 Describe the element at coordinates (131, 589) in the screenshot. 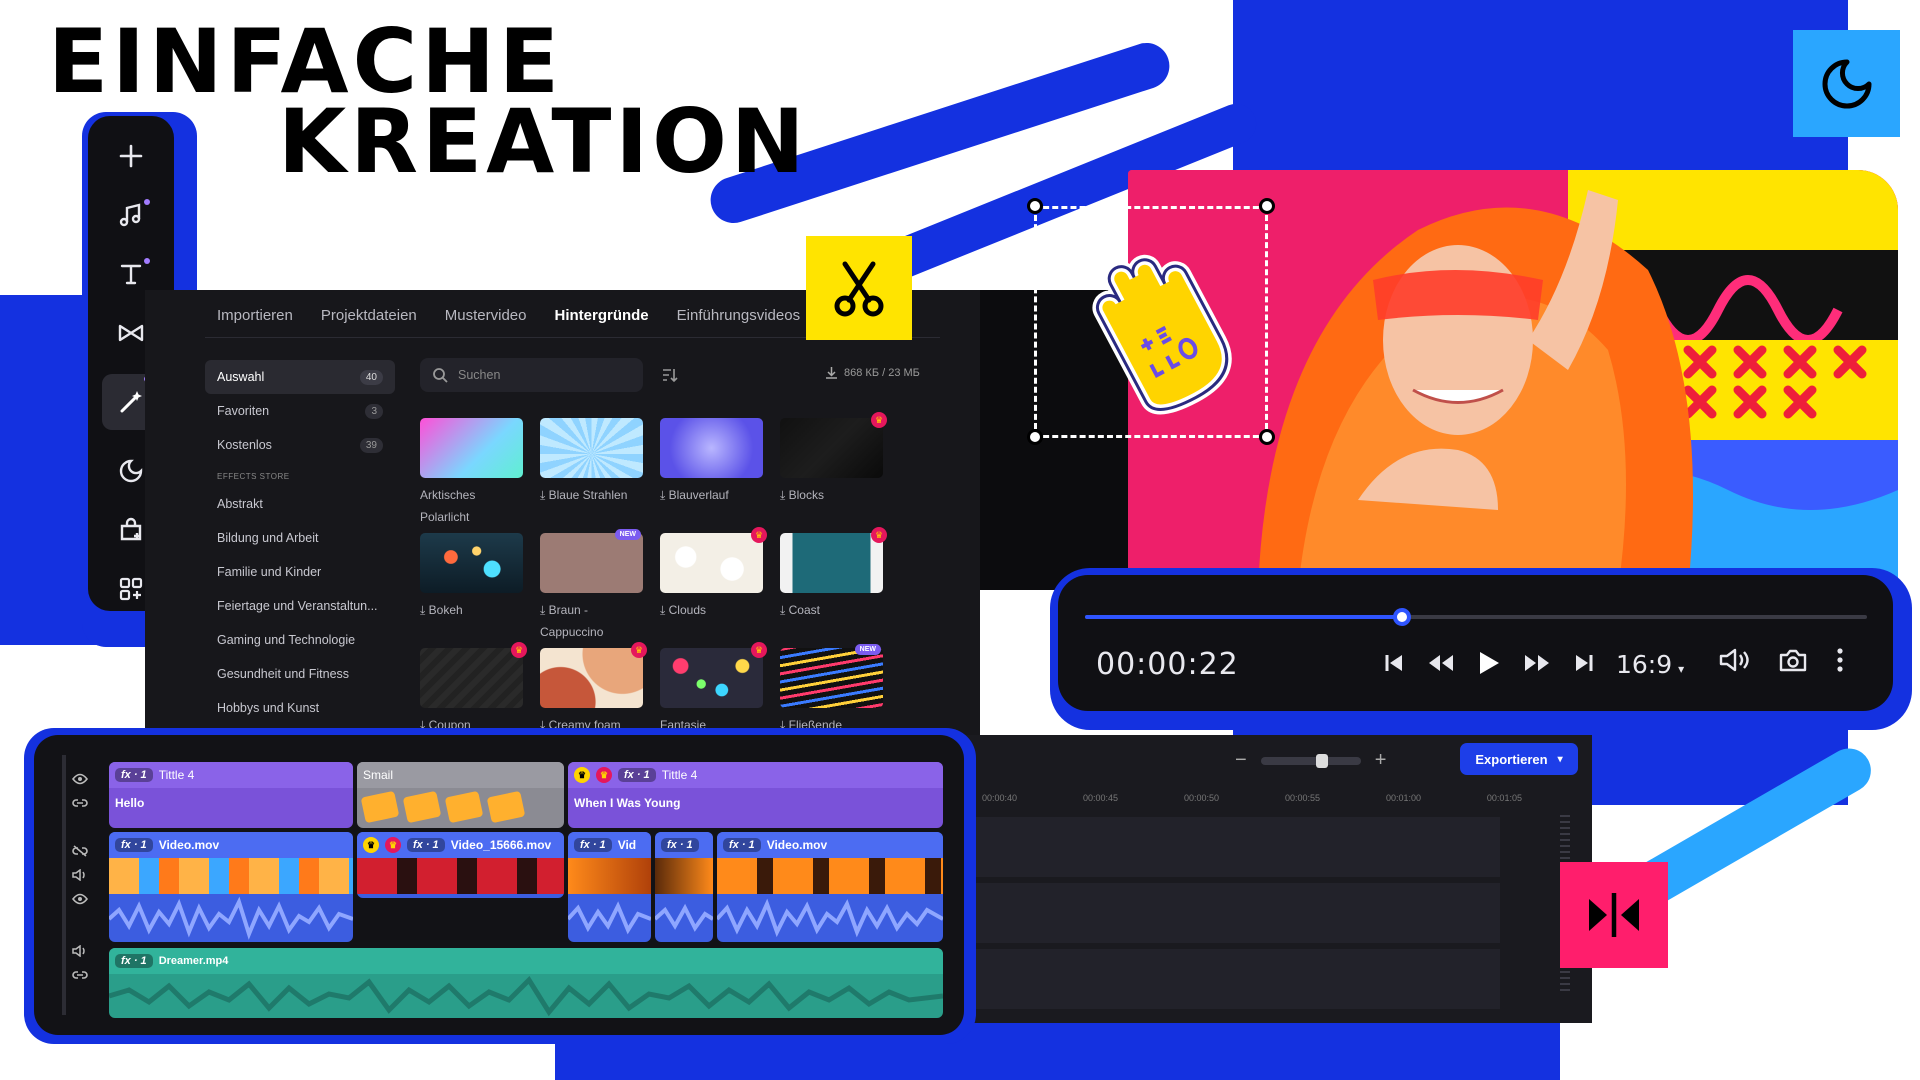

I see `more-apps-icon` at that location.